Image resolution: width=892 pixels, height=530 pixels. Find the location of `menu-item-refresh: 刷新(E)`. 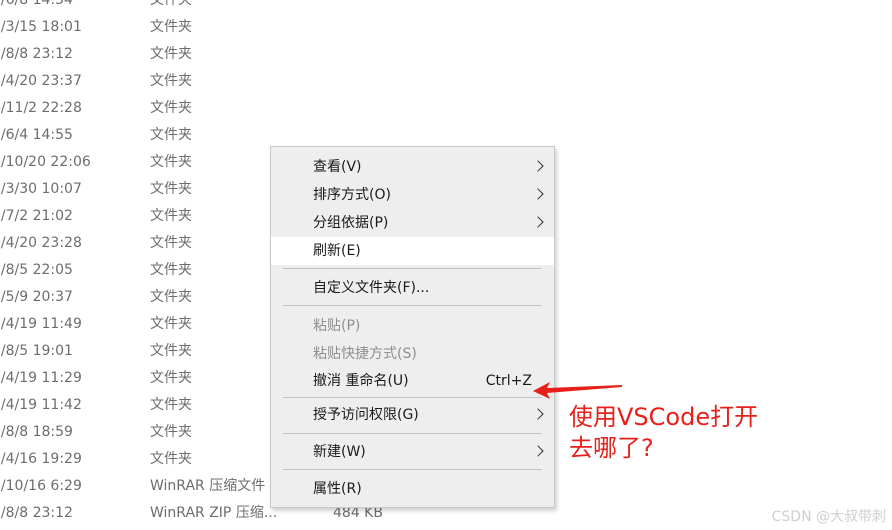

menu-item-refresh: 刷新(E) is located at coordinates (412, 251).